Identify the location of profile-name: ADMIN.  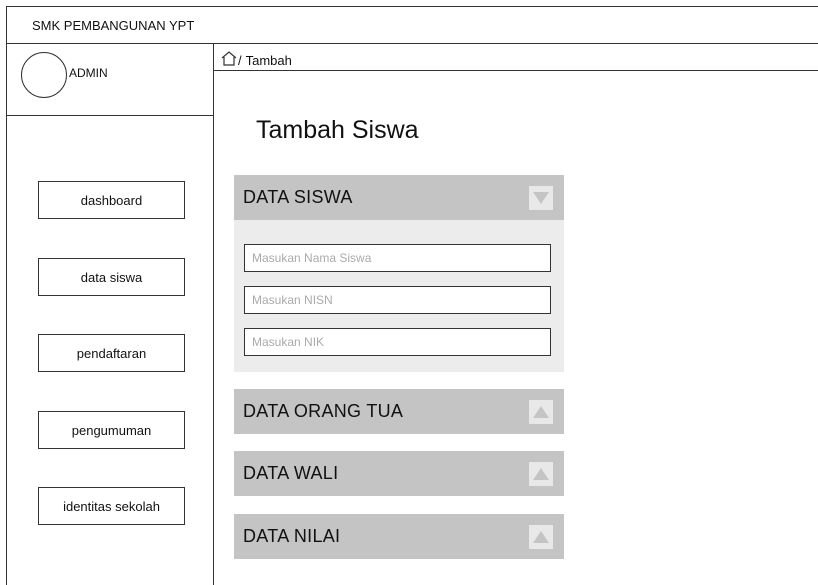
(88, 73).